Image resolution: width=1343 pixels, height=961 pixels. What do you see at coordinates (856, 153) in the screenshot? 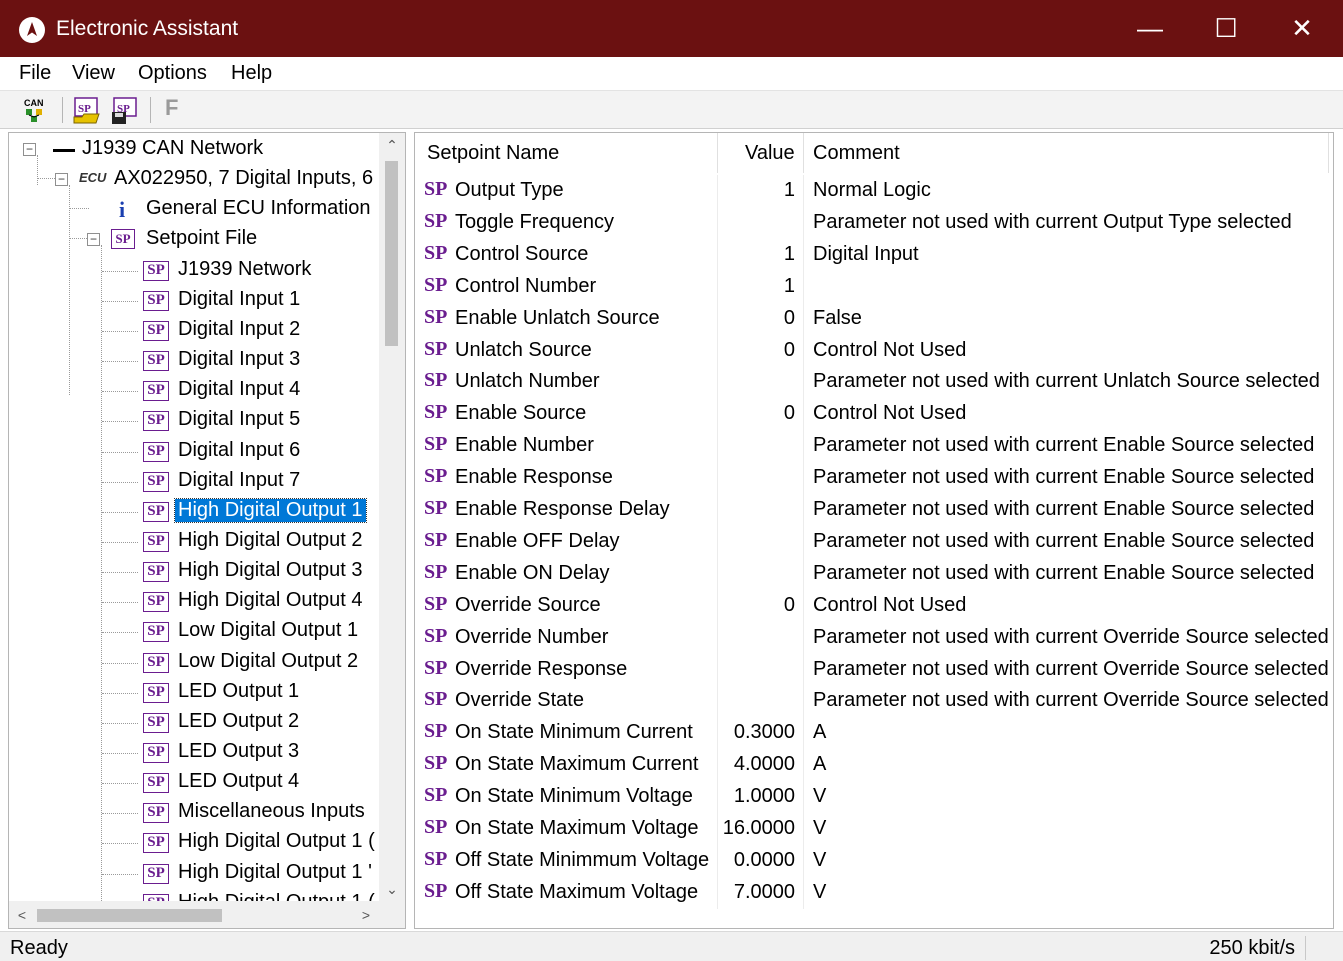
I see `column-header-comment: Comment` at bounding box center [856, 153].